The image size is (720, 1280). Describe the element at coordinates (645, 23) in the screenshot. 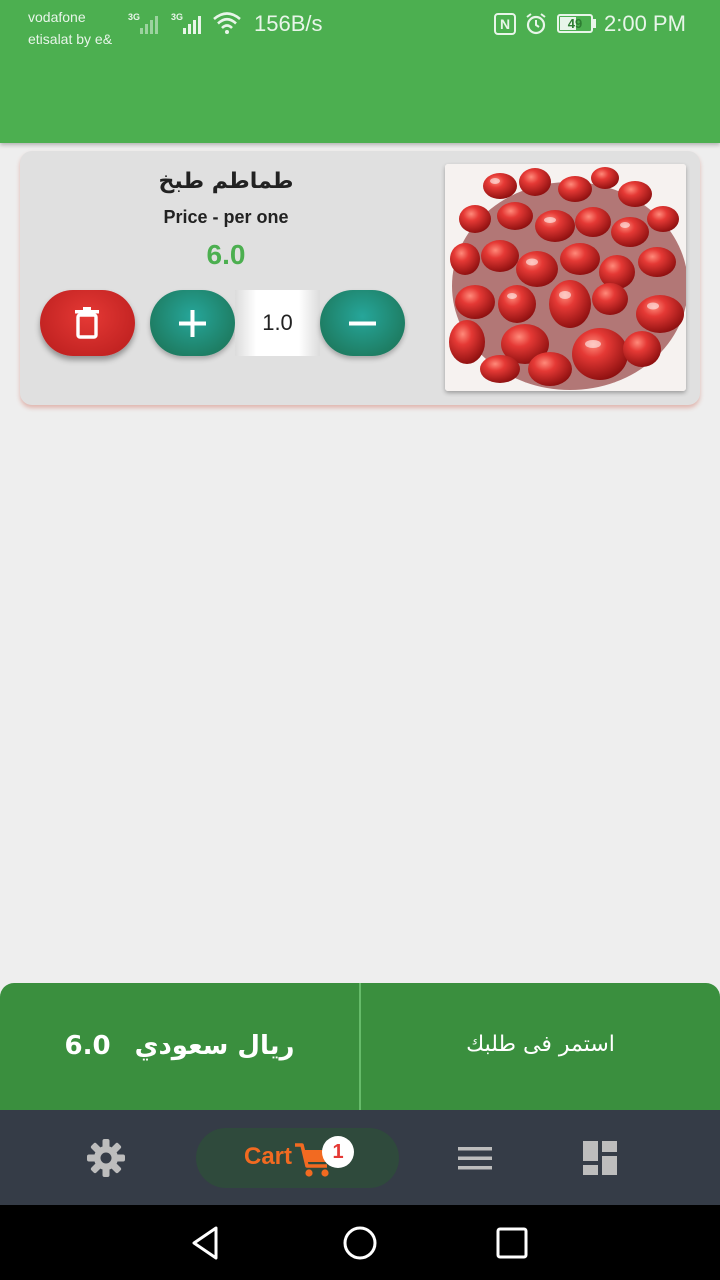

I see `status-time: 2:00 PM` at that location.